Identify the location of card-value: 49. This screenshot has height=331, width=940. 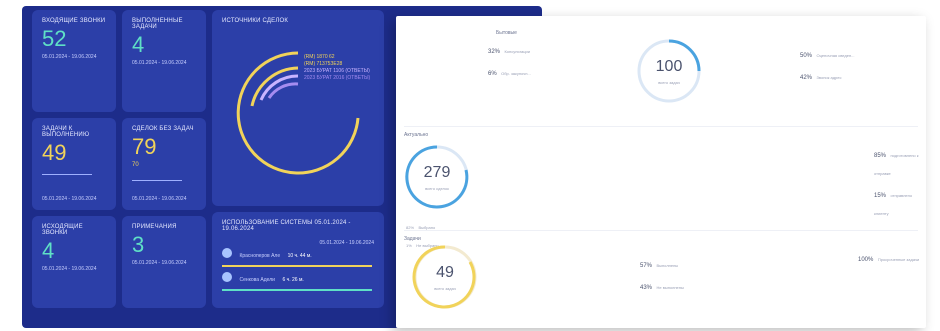
(54, 152).